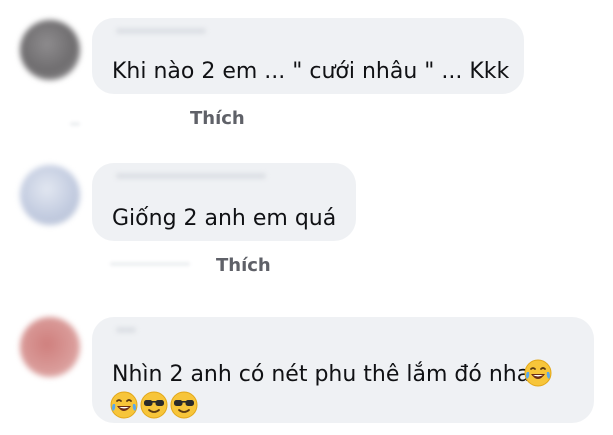 The height and width of the screenshot is (435, 613). Describe the element at coordinates (321, 374) in the screenshot. I see `comment-text: Nhìn 2 anh có nét phu thê lắm đó nha` at that location.